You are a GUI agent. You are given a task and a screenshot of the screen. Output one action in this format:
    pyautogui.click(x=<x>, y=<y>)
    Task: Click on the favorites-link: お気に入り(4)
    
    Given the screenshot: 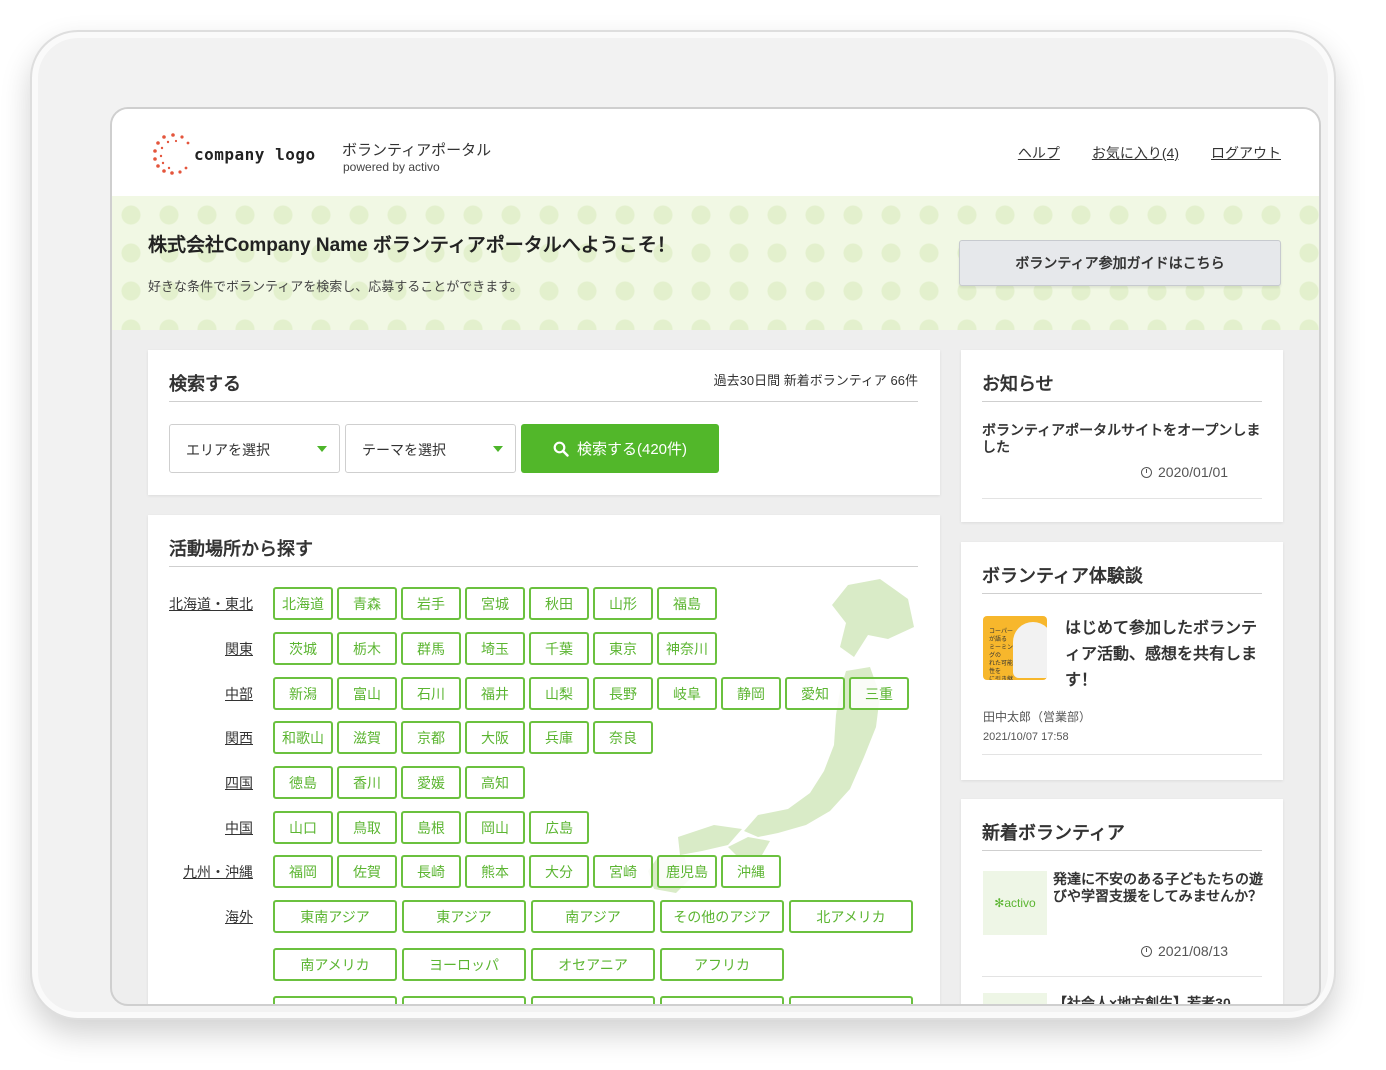 What is the action you would take?
    pyautogui.click(x=1135, y=153)
    